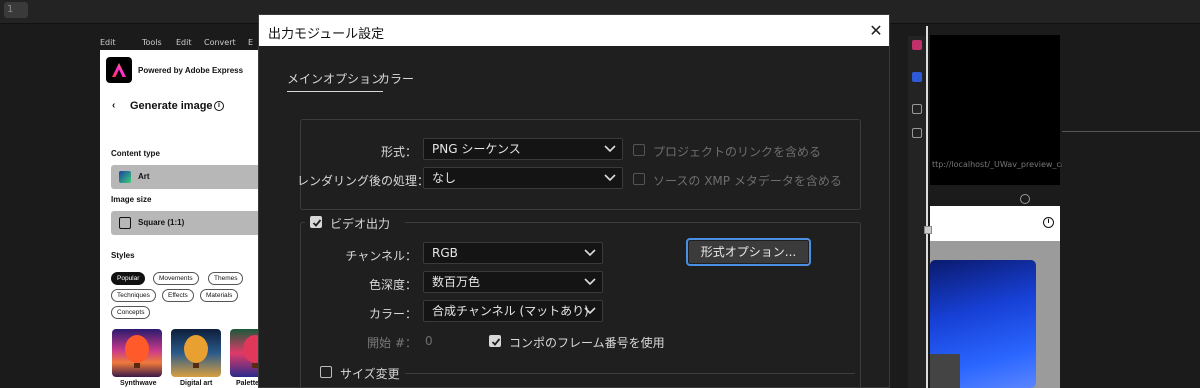 The width and height of the screenshot is (1200, 388). I want to click on channels-label: チャンネル：, so click(381, 256).